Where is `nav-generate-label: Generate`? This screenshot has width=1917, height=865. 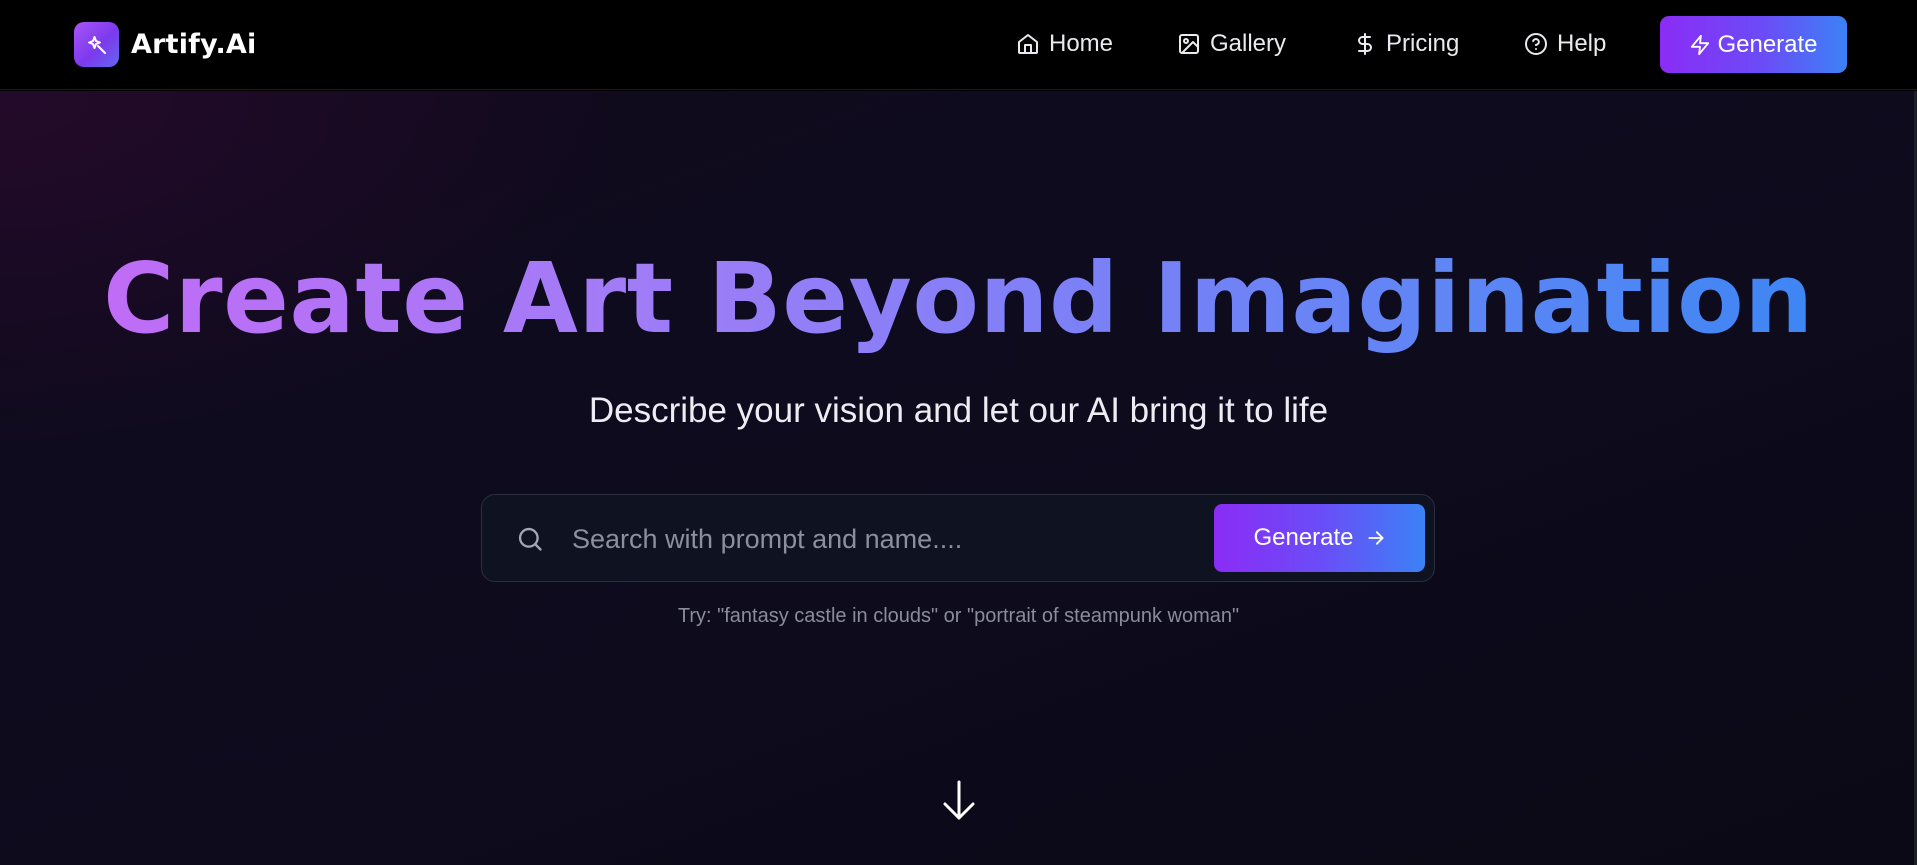
nav-generate-label: Generate is located at coordinates (1767, 44).